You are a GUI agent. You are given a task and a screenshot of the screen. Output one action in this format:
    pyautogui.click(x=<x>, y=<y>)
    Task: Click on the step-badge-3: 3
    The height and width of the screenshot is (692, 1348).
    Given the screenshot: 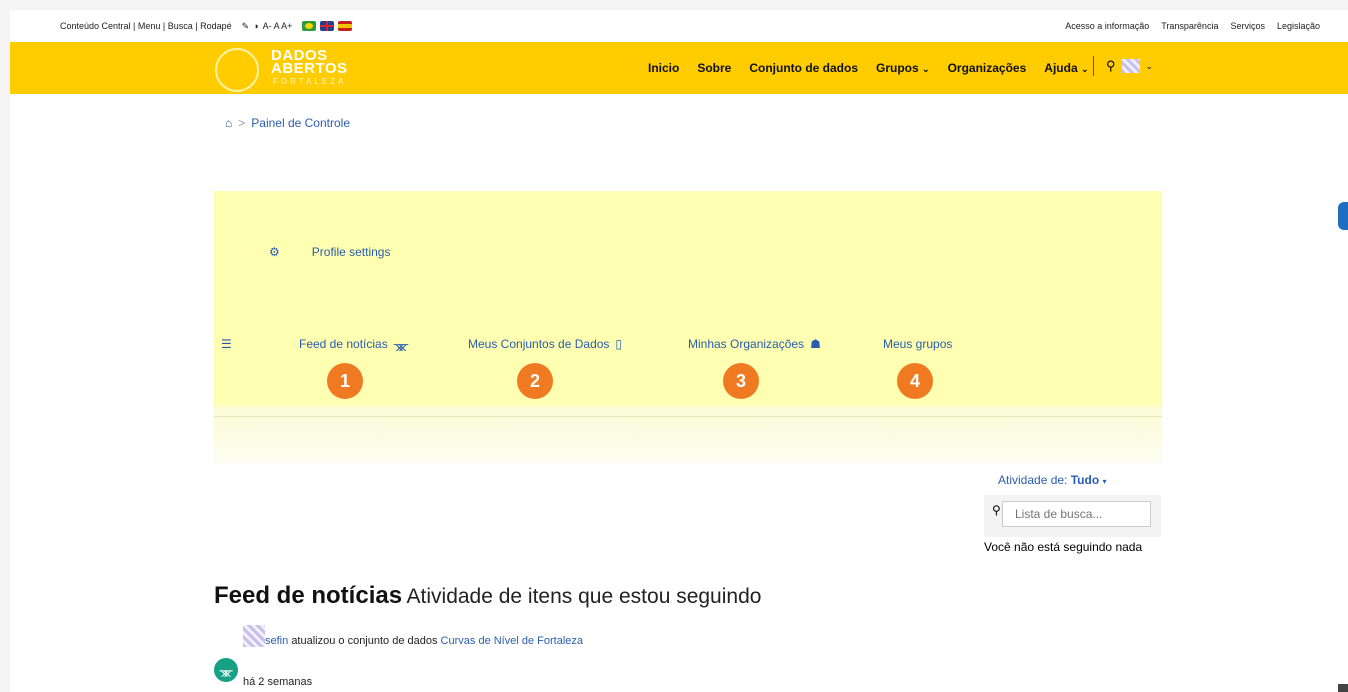 What is the action you would take?
    pyautogui.click(x=741, y=381)
    